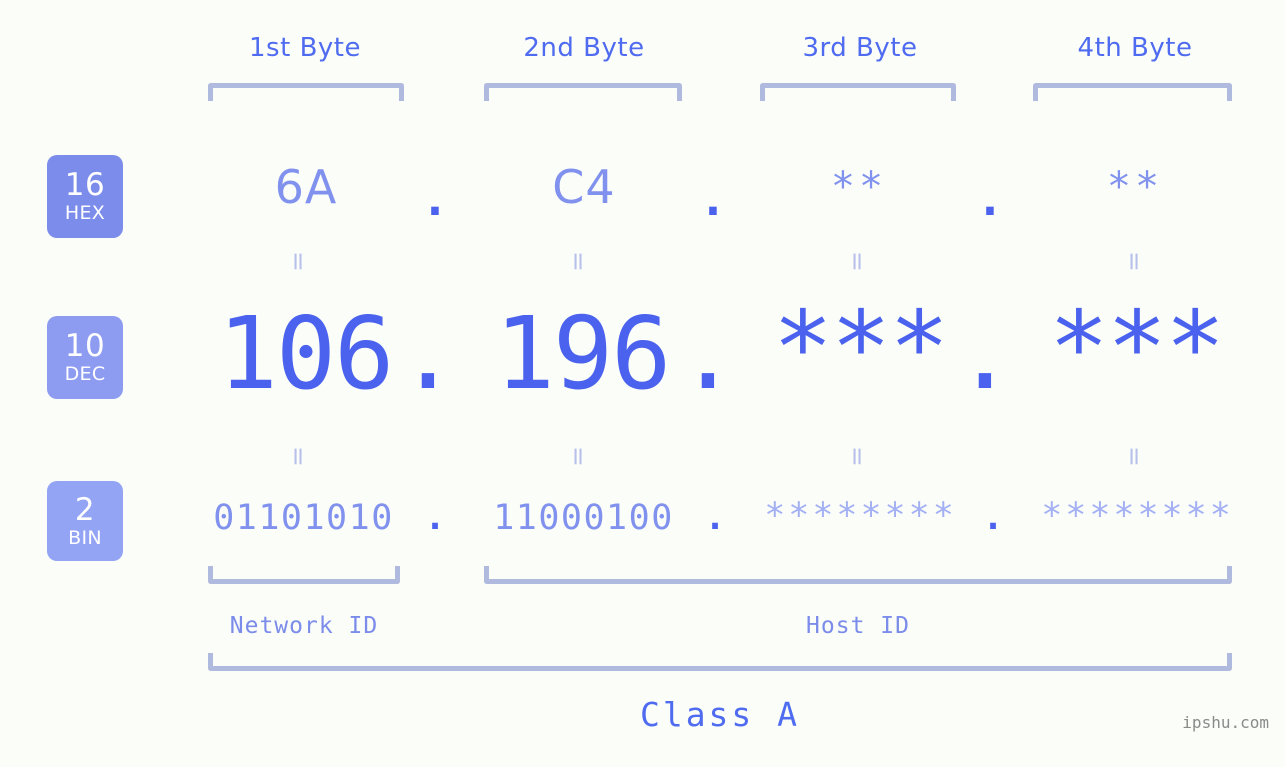 The image size is (1285, 767). What do you see at coordinates (1135, 187) in the screenshot?
I see `hex-byte-4: **` at bounding box center [1135, 187].